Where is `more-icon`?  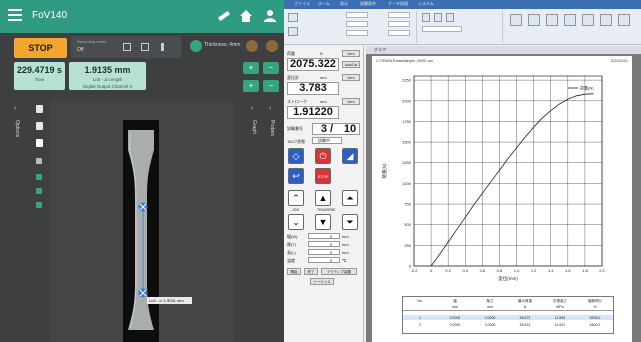
more-icon is located at coordinates (162, 47).